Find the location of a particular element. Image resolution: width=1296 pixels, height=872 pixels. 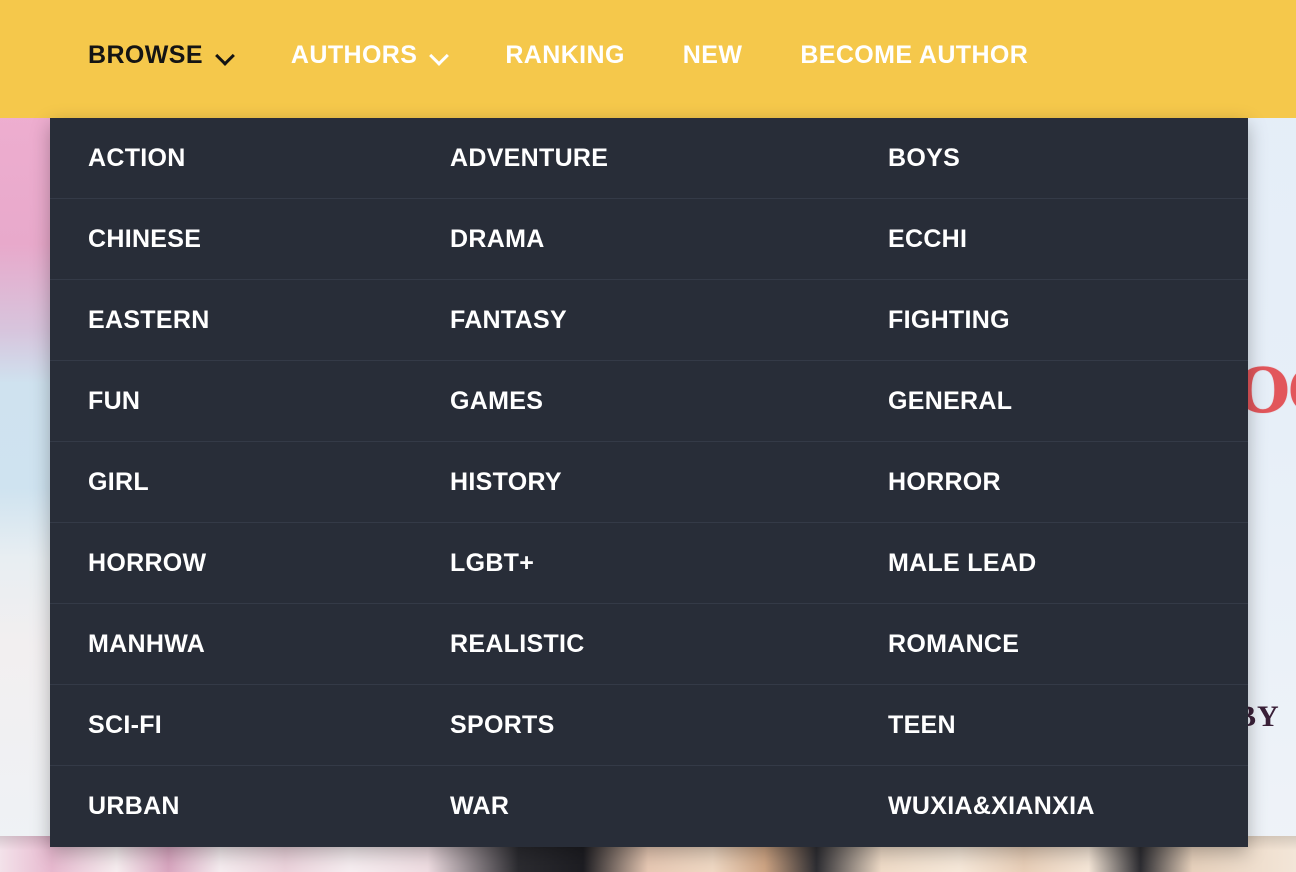

genre-item-lgbt: LGBT+ is located at coordinates (650, 563).